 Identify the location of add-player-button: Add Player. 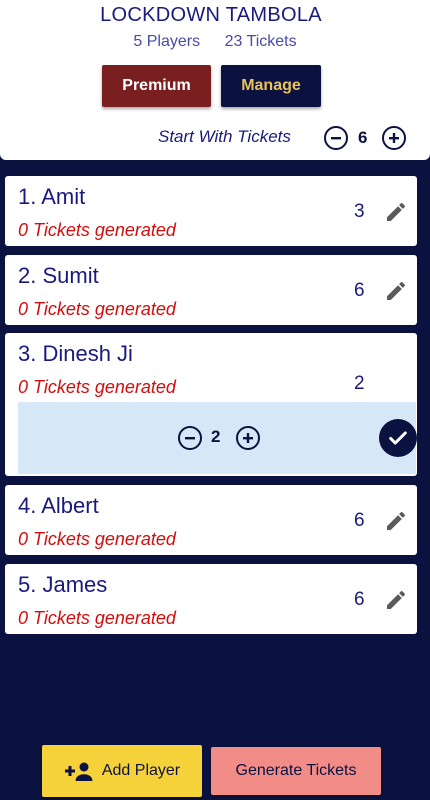
(122, 771).